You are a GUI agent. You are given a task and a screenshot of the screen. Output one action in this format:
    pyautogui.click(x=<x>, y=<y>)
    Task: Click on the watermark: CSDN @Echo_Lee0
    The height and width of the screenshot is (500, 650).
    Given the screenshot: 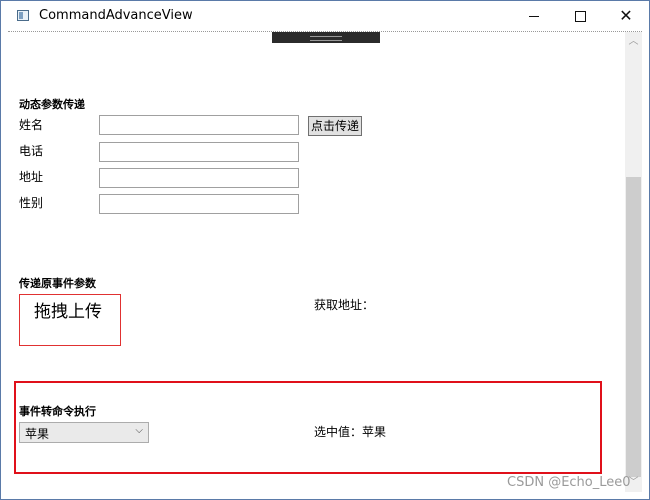 What is the action you would take?
    pyautogui.click(x=569, y=482)
    